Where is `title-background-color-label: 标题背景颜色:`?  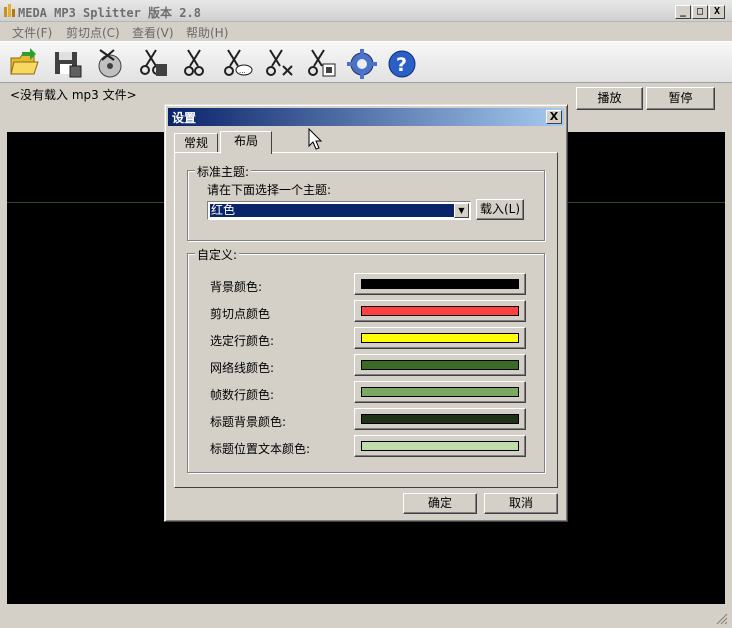 title-background-color-label: 标题背景颜色: is located at coordinates (248, 422).